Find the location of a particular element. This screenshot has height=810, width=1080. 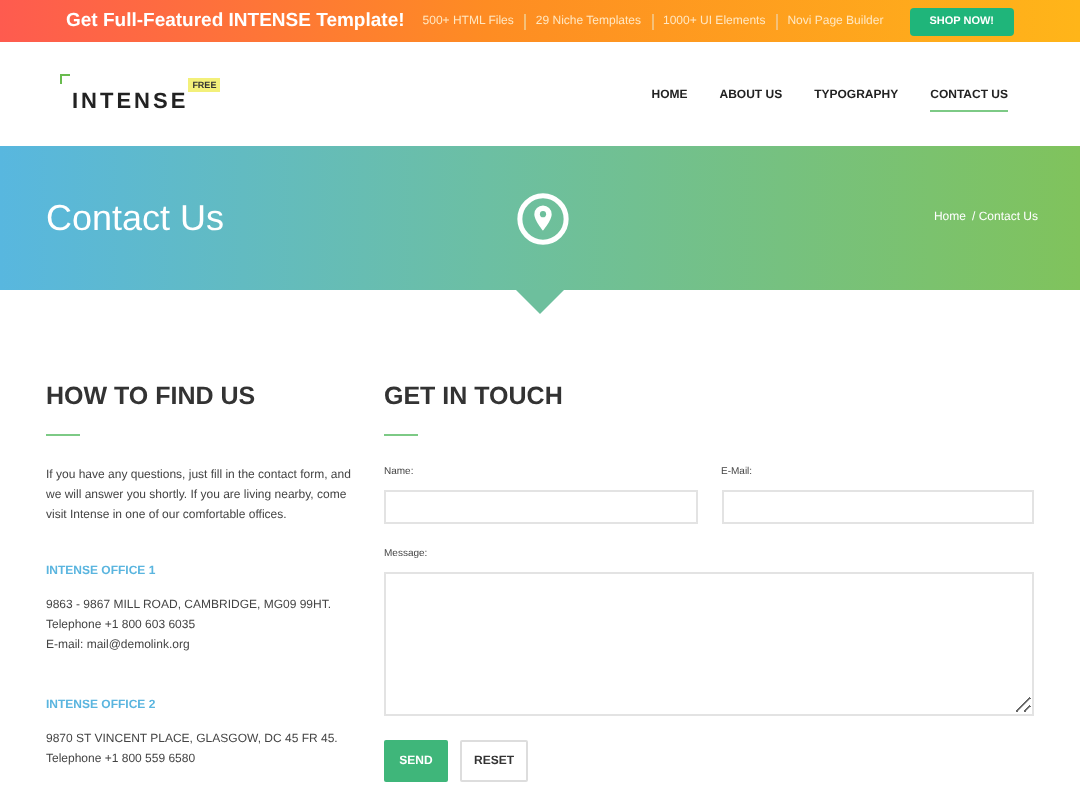

name-input is located at coordinates (540, 507).